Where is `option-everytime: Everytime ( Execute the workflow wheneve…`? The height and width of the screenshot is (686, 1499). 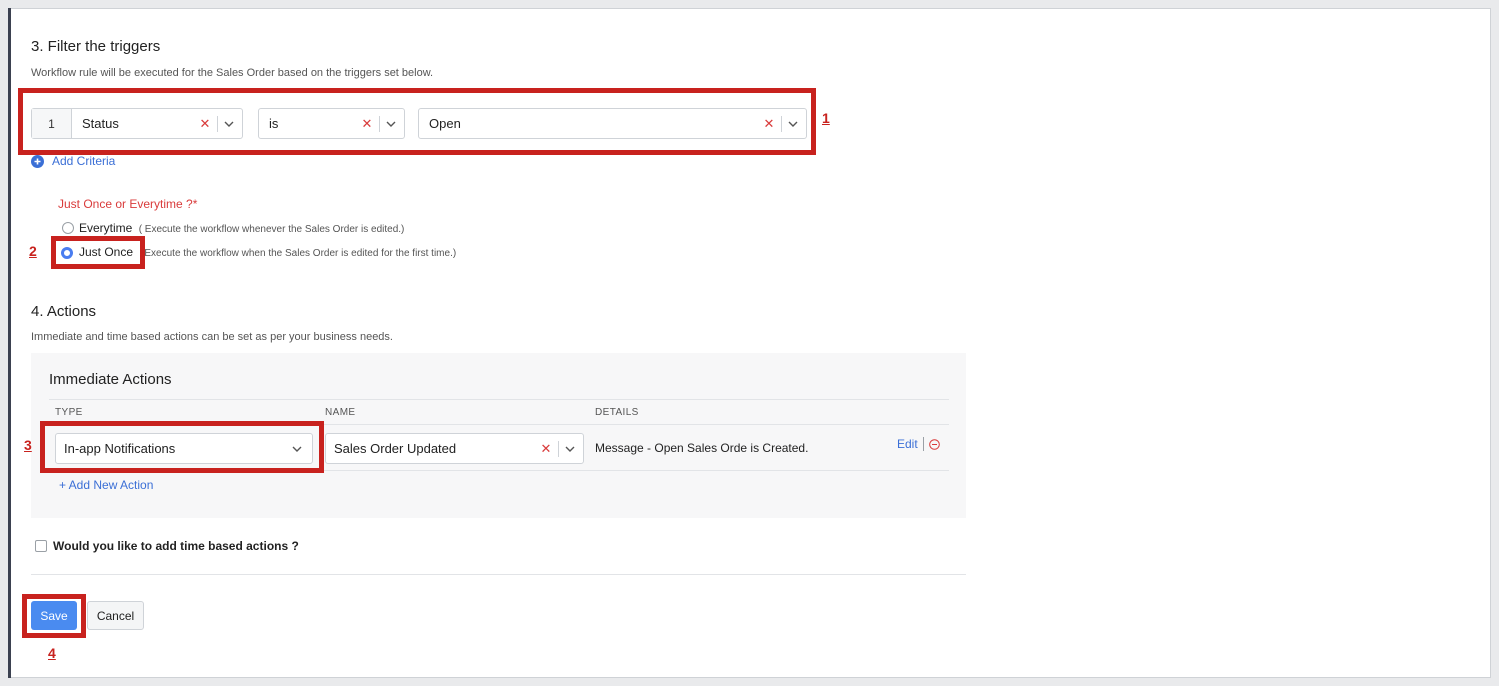 option-everytime: Everytime ( Execute the workflow wheneve… is located at coordinates (241, 228).